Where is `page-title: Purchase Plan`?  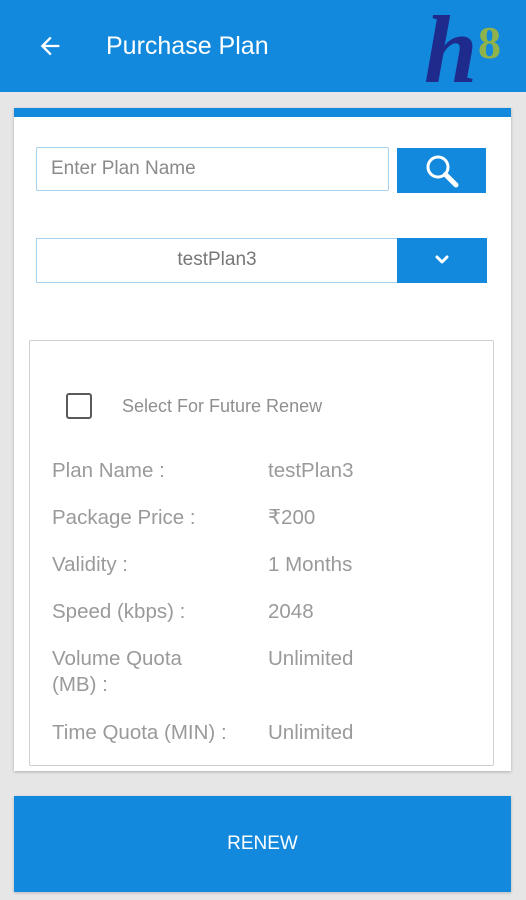
page-title: Purchase Plan is located at coordinates (187, 46).